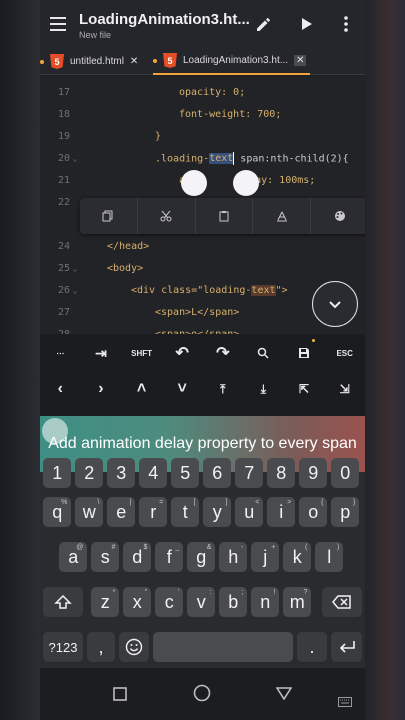  I want to click on end-key: ⇲, so click(344, 389).